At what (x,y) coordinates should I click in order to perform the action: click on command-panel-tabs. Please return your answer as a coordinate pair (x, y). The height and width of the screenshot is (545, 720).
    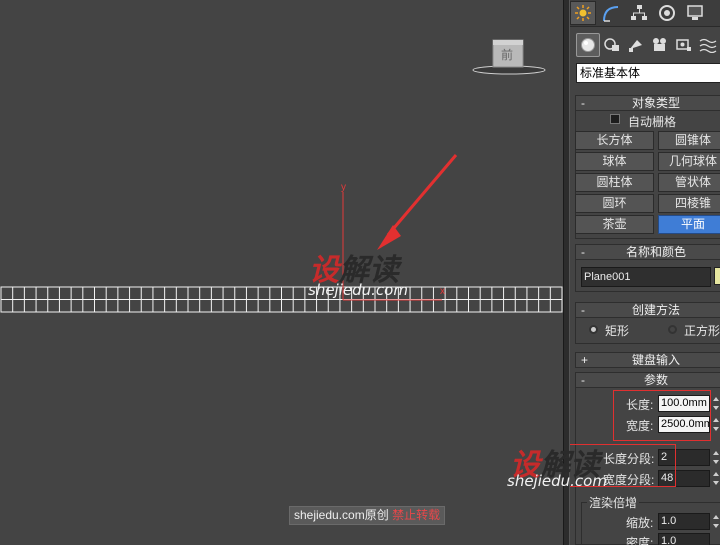
    Looking at the image, I should click on (645, 13).